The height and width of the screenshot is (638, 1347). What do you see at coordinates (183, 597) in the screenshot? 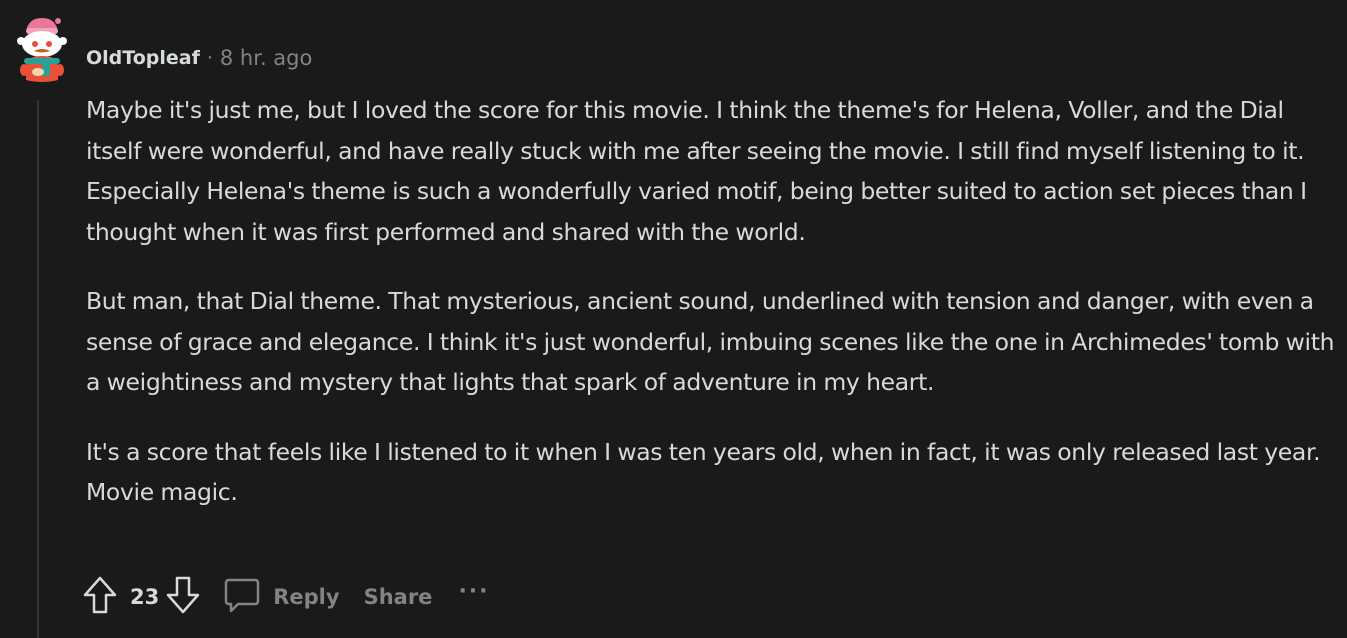
I see `arrow-down-icon` at bounding box center [183, 597].